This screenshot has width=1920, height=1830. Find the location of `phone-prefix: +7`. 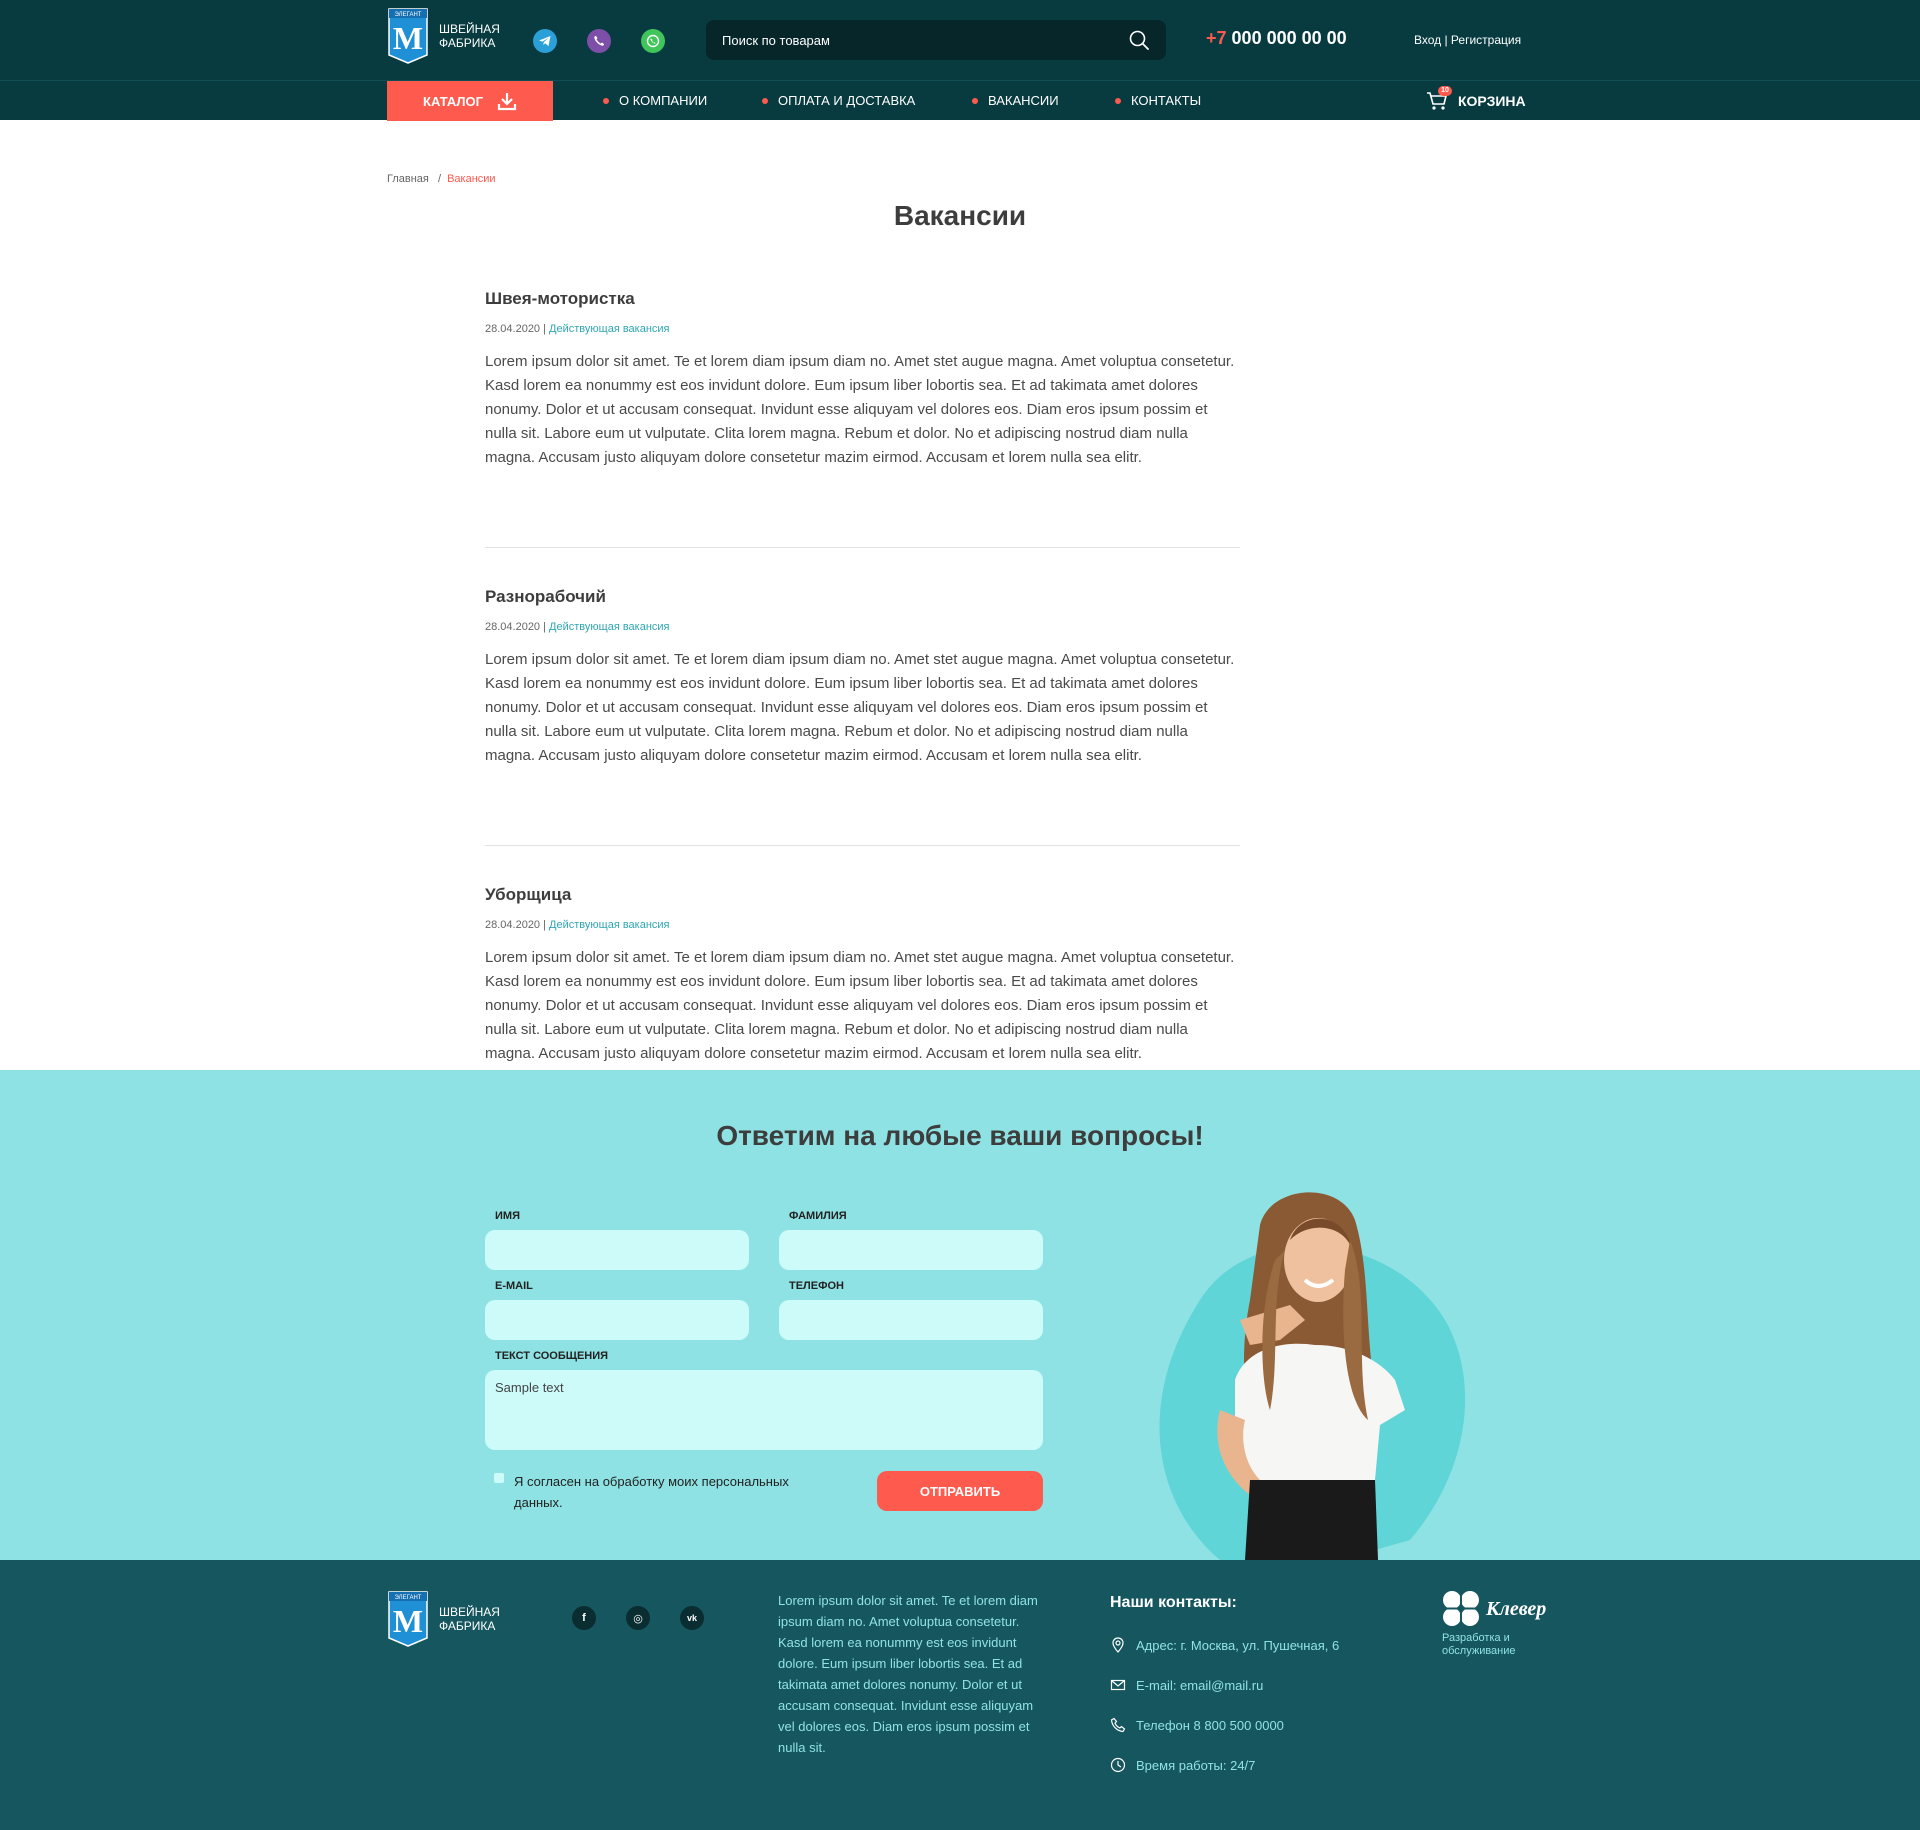

phone-prefix: +7 is located at coordinates (1216, 38).